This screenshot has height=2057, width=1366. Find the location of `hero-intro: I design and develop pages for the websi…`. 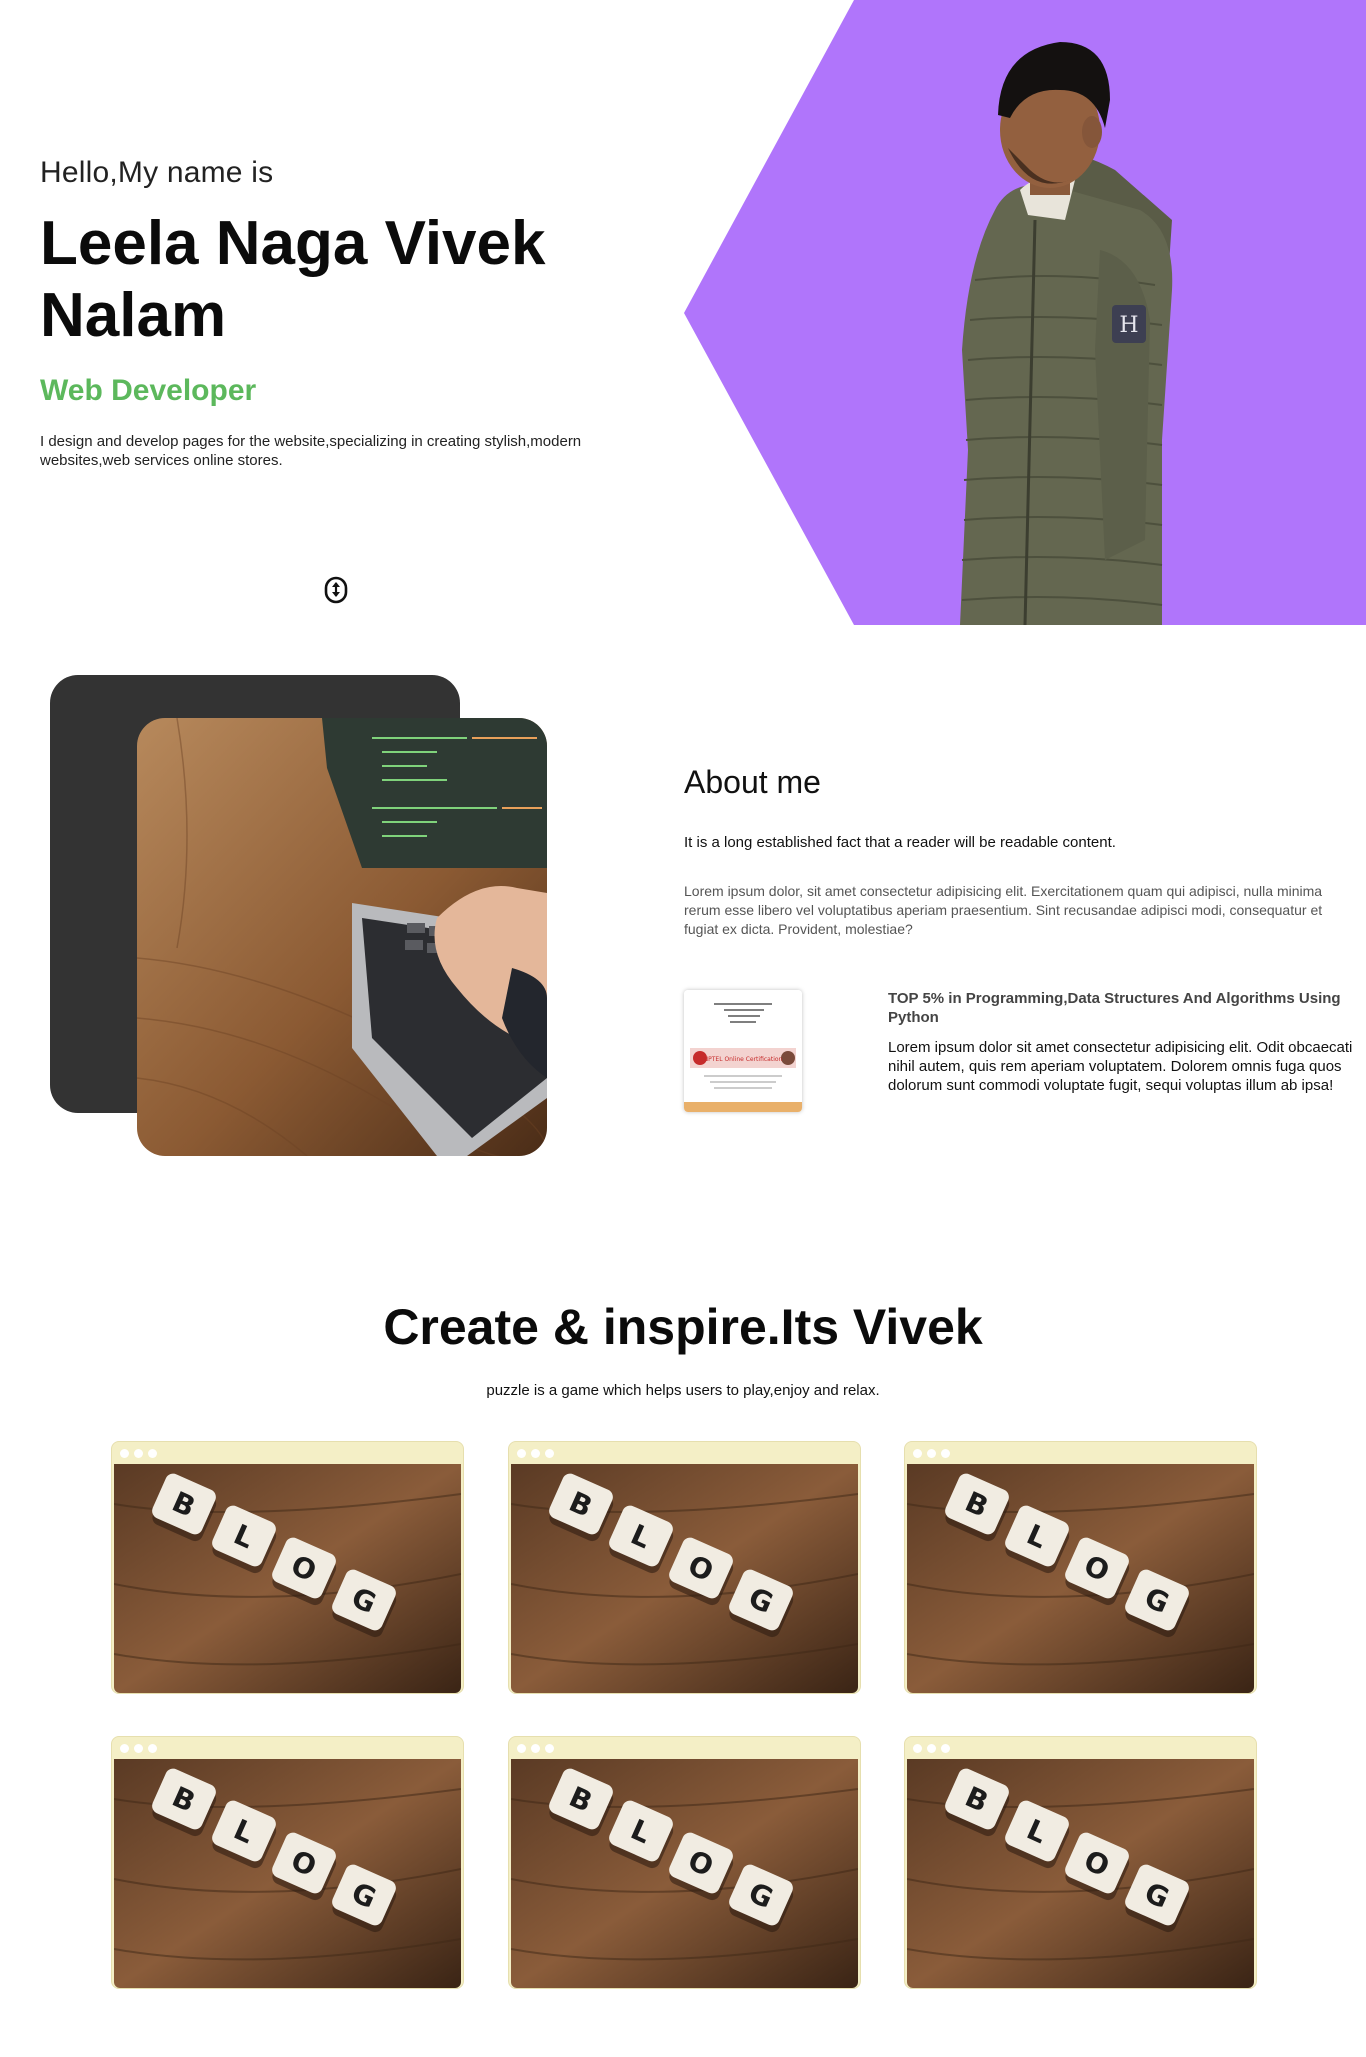

hero-intro: I design and develop pages for the websi… is located at coordinates (311, 451).